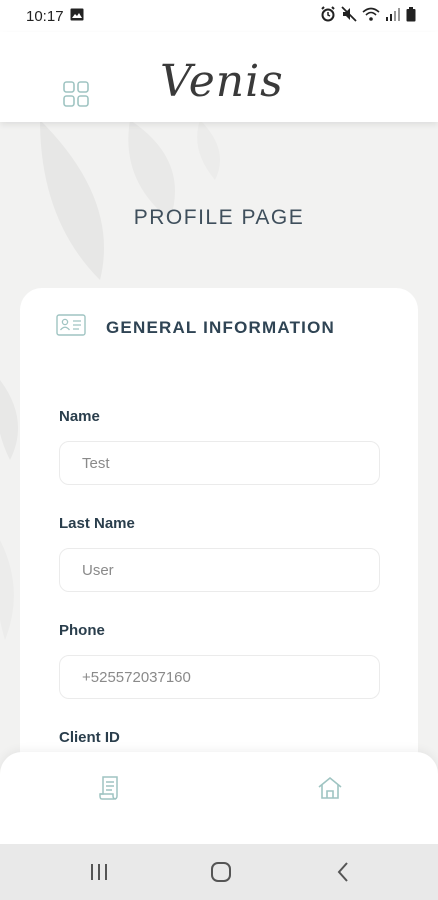  I want to click on card-title: GENERAL INFORMATION, so click(220, 327).